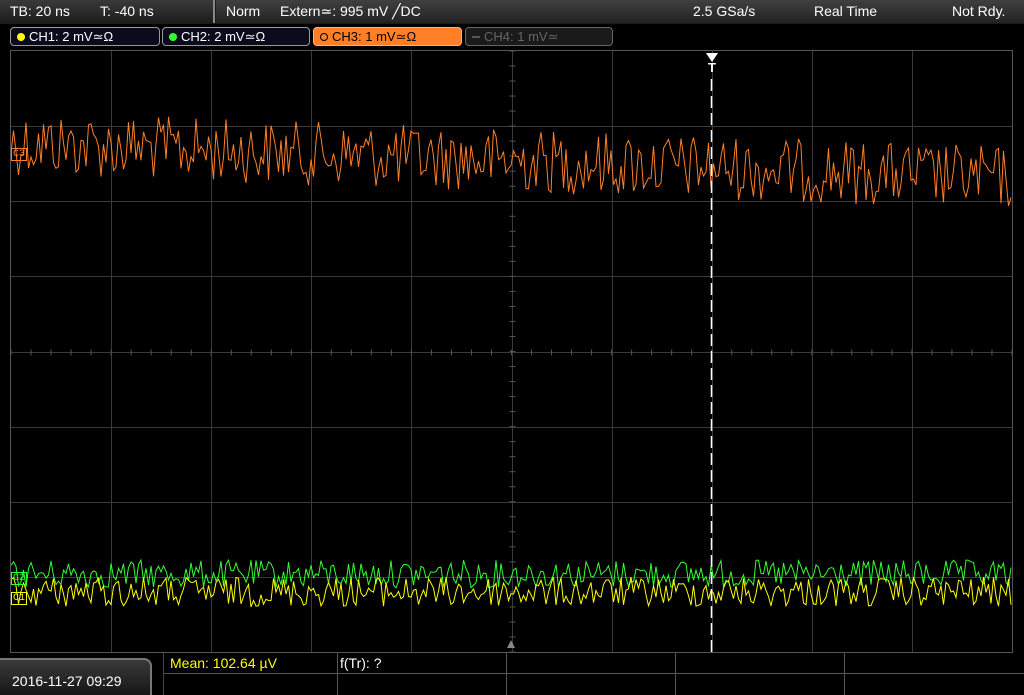  Describe the element at coordinates (979, 11) in the screenshot. I see `acquisition-state: Not Rdy.` at that location.